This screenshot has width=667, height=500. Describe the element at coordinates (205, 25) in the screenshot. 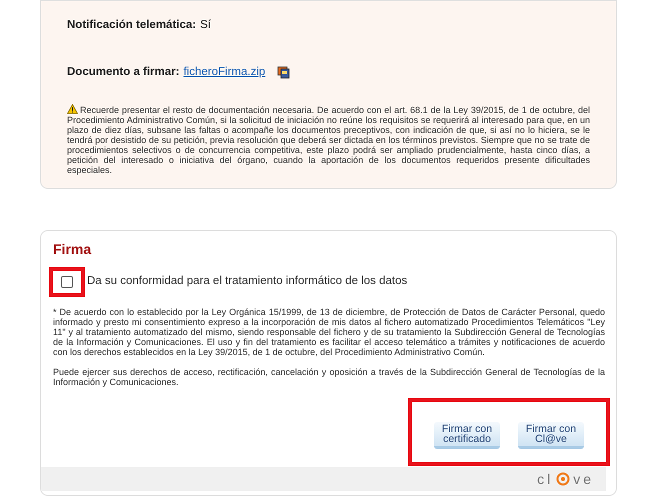

I see `field-value: Sí` at that location.